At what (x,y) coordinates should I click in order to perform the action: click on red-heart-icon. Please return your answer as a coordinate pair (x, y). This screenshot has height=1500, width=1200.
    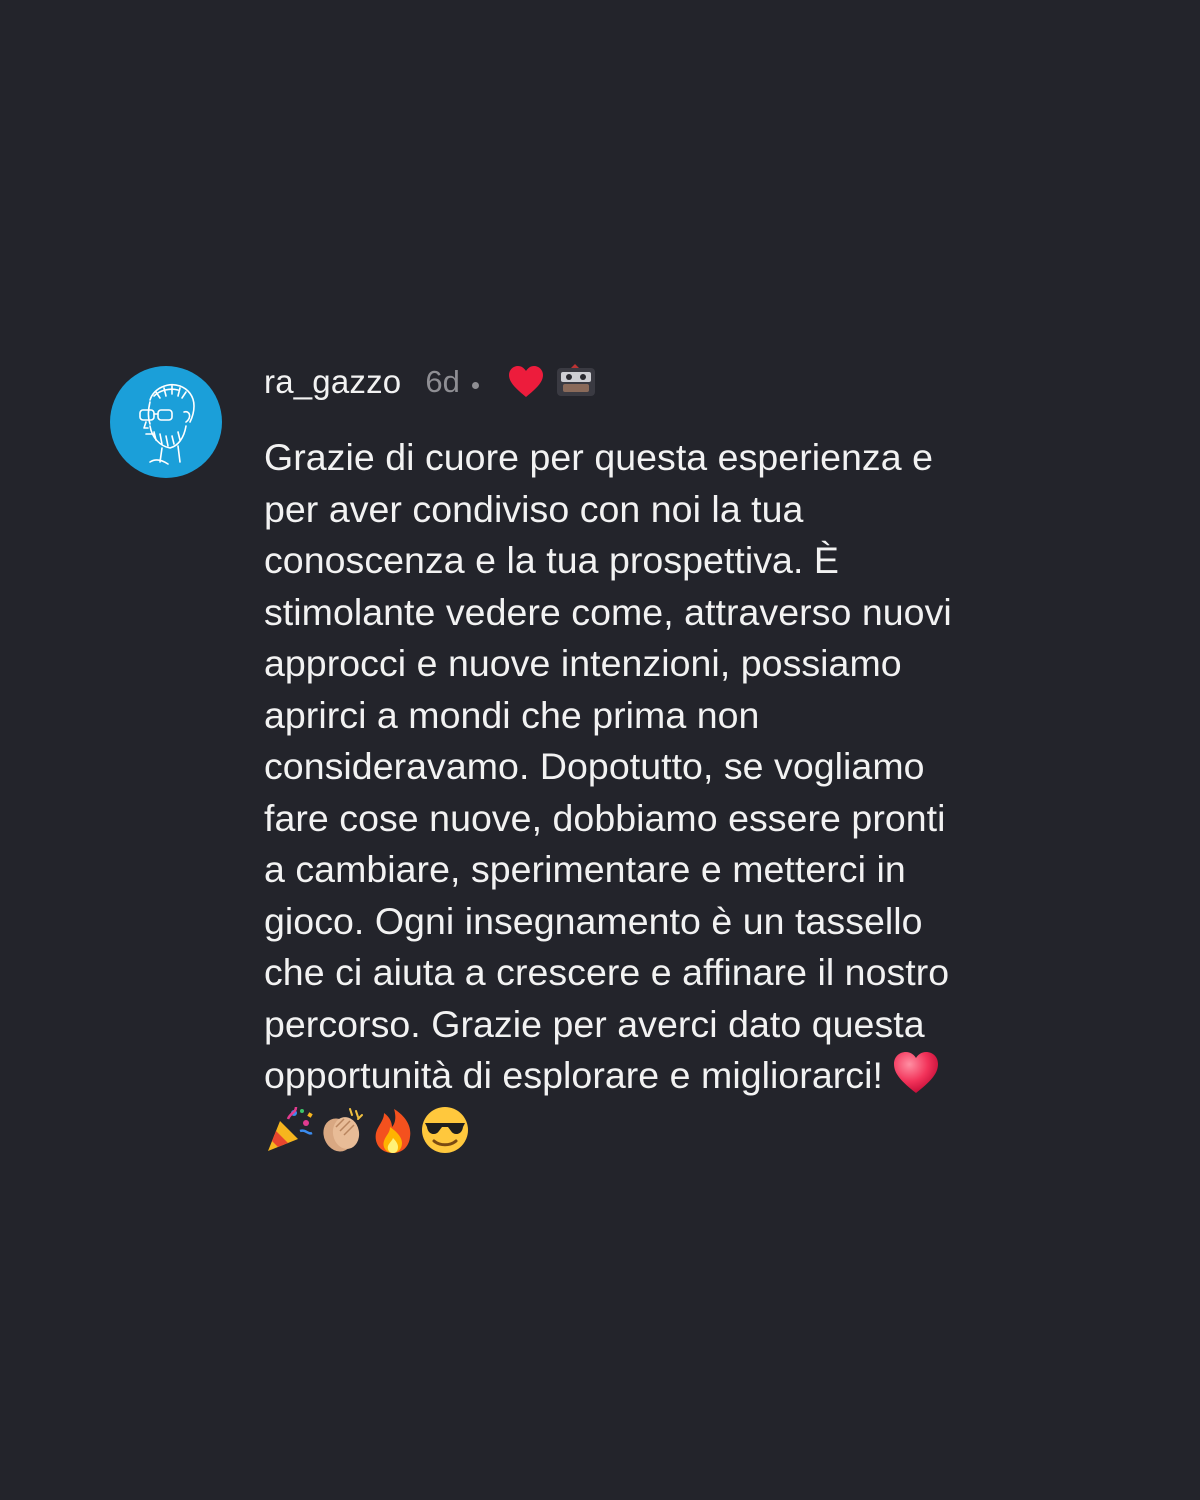
    Looking at the image, I should click on (526, 382).